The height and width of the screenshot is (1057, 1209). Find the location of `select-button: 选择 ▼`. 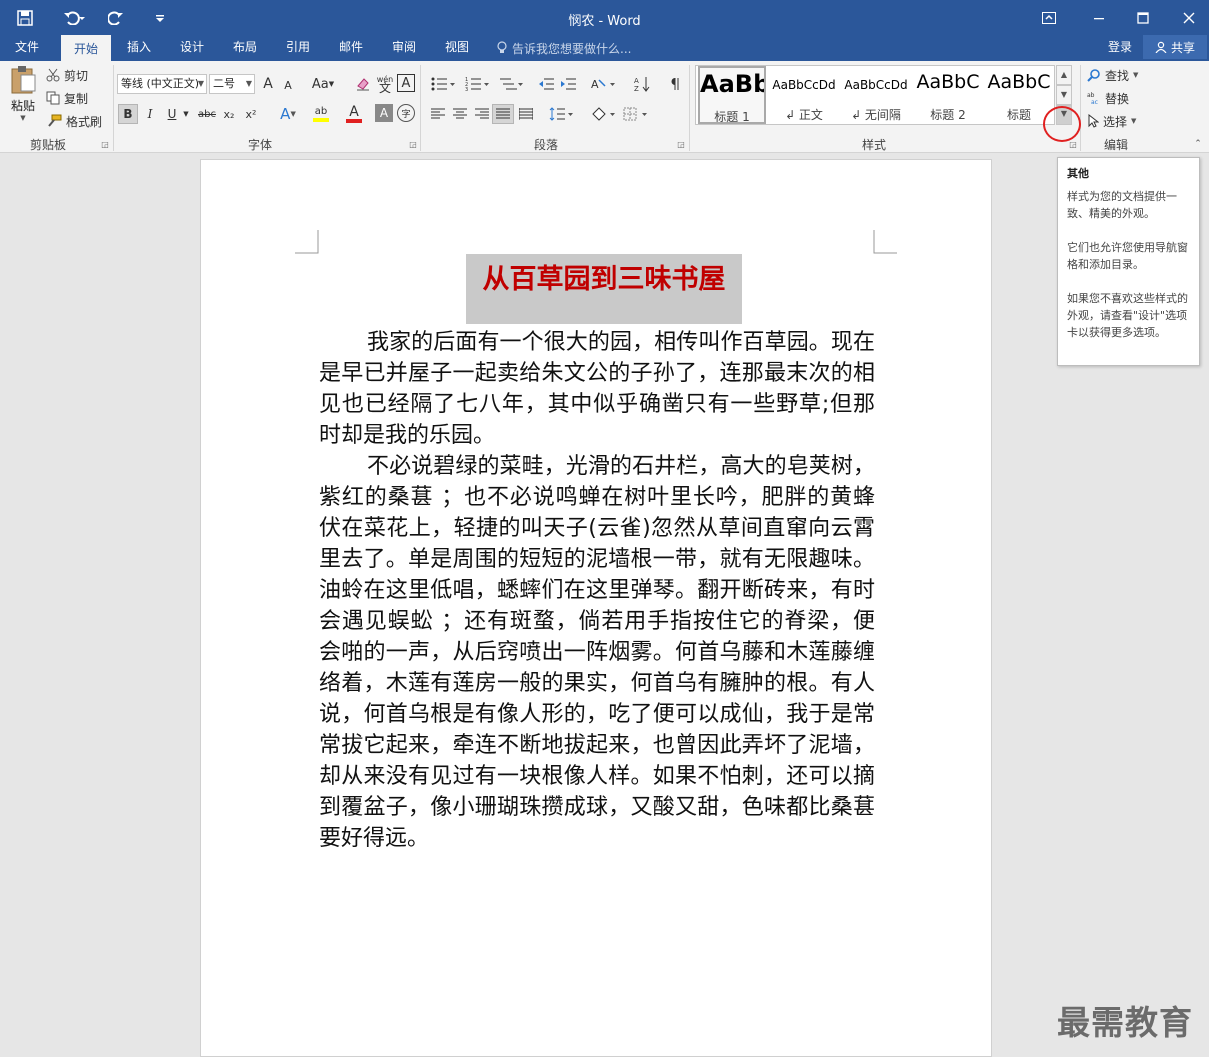

select-button: 选择 ▼ is located at coordinates (1111, 121).